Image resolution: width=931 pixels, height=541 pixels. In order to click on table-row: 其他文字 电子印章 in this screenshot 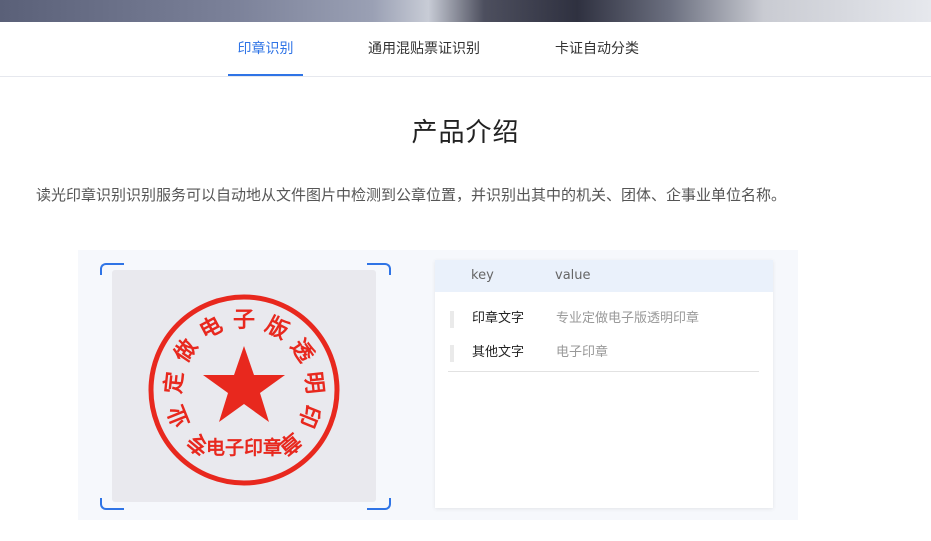, I will do `click(603, 353)`.